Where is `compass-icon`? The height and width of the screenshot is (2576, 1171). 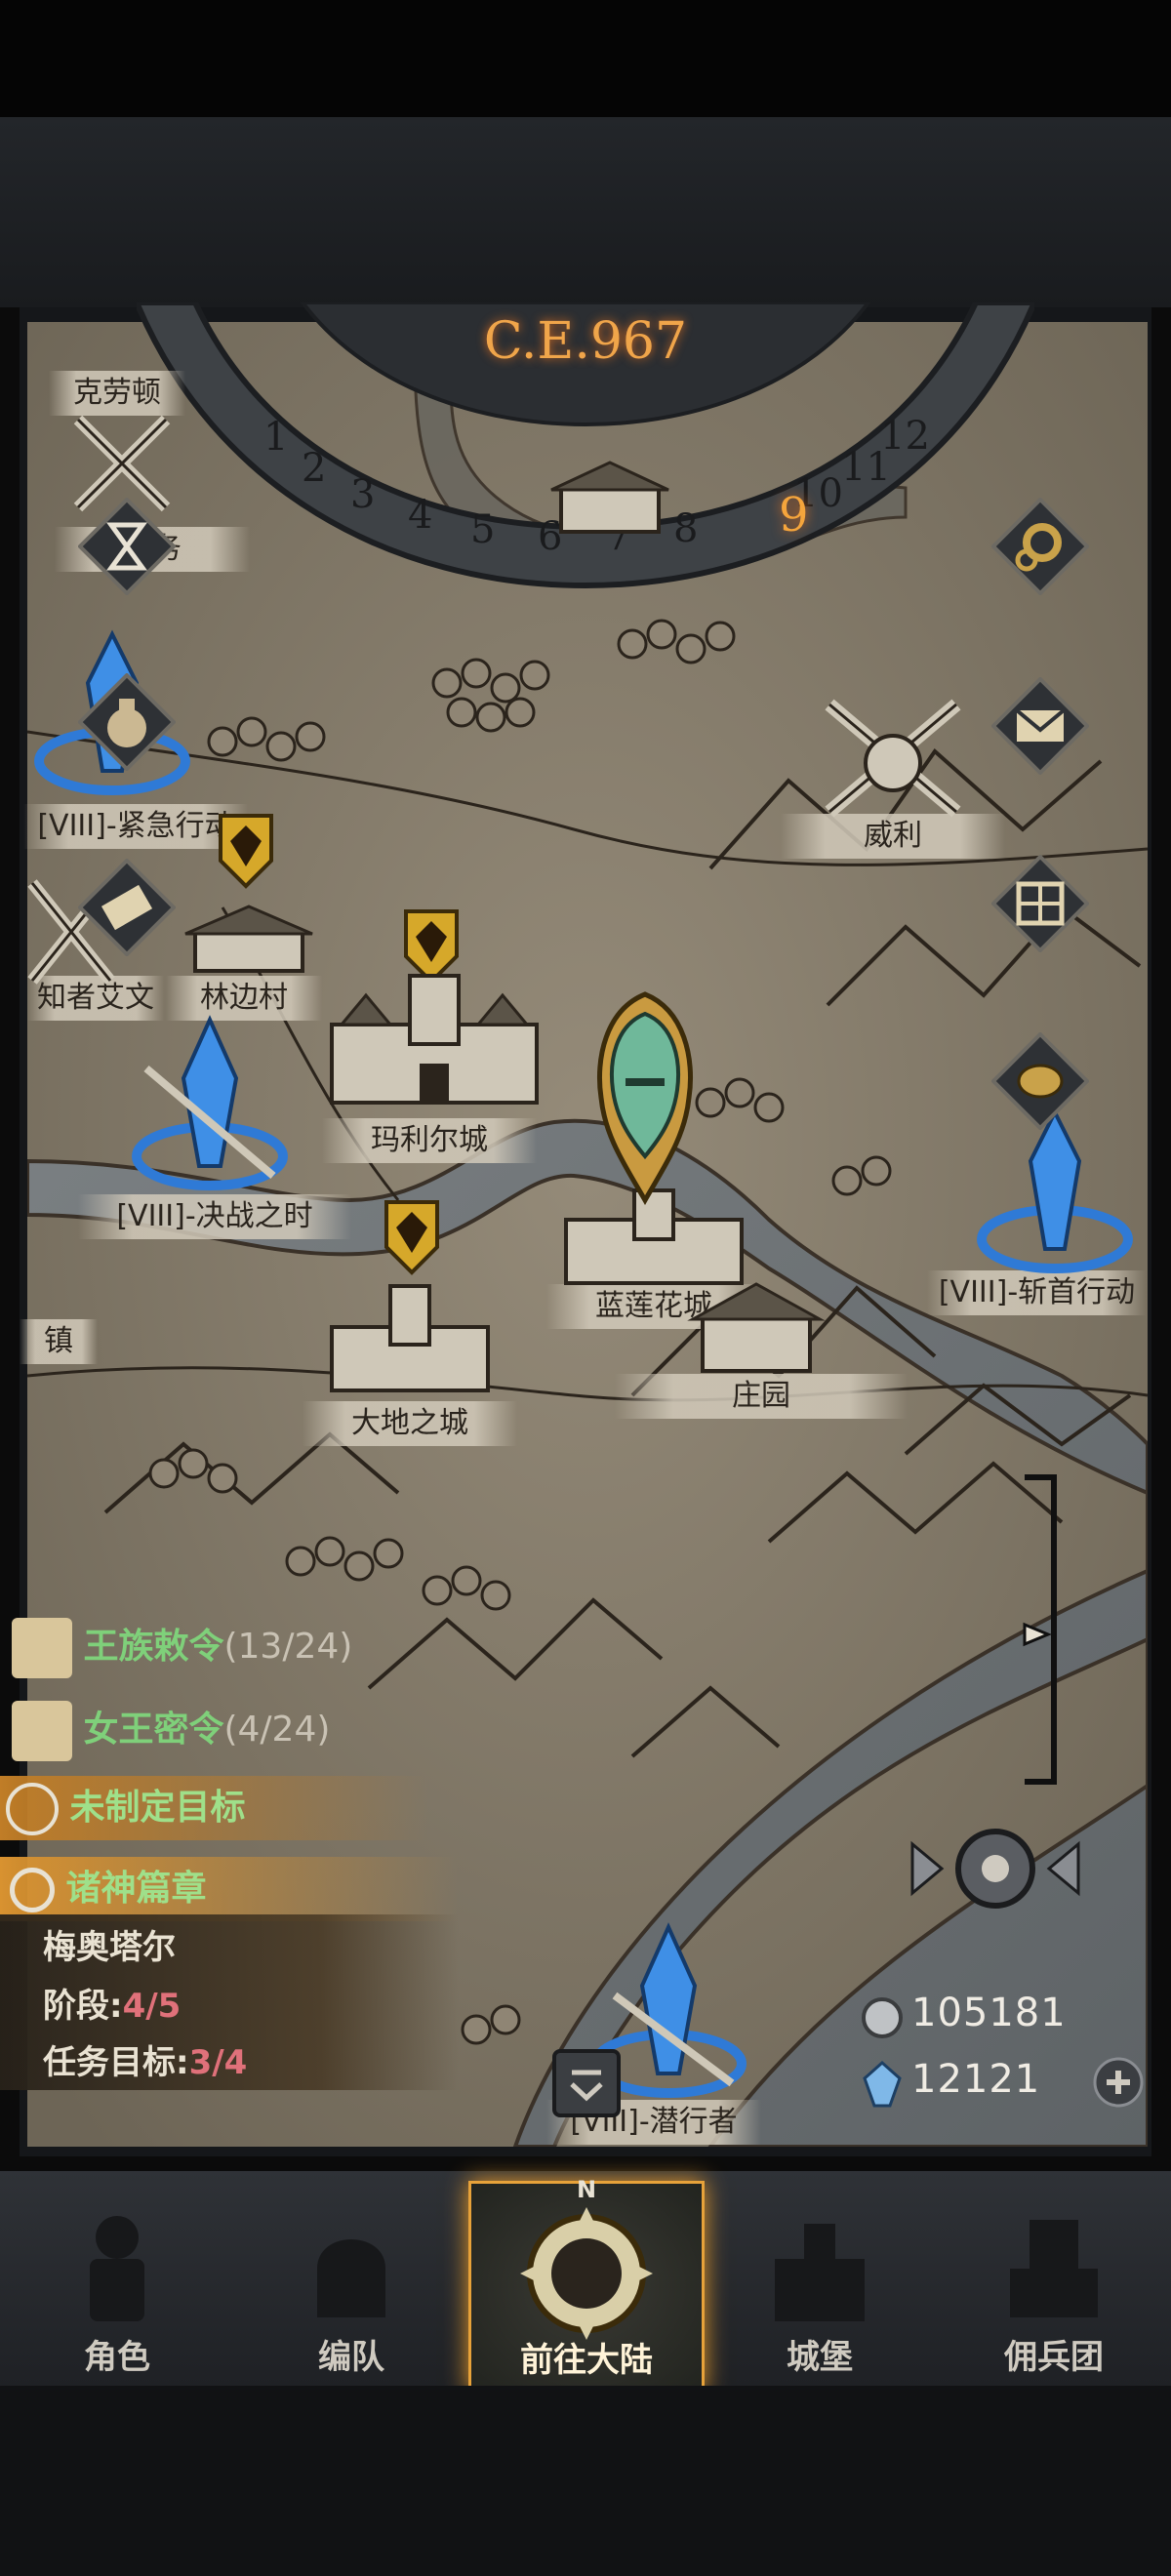 compass-icon is located at coordinates (586, 2273).